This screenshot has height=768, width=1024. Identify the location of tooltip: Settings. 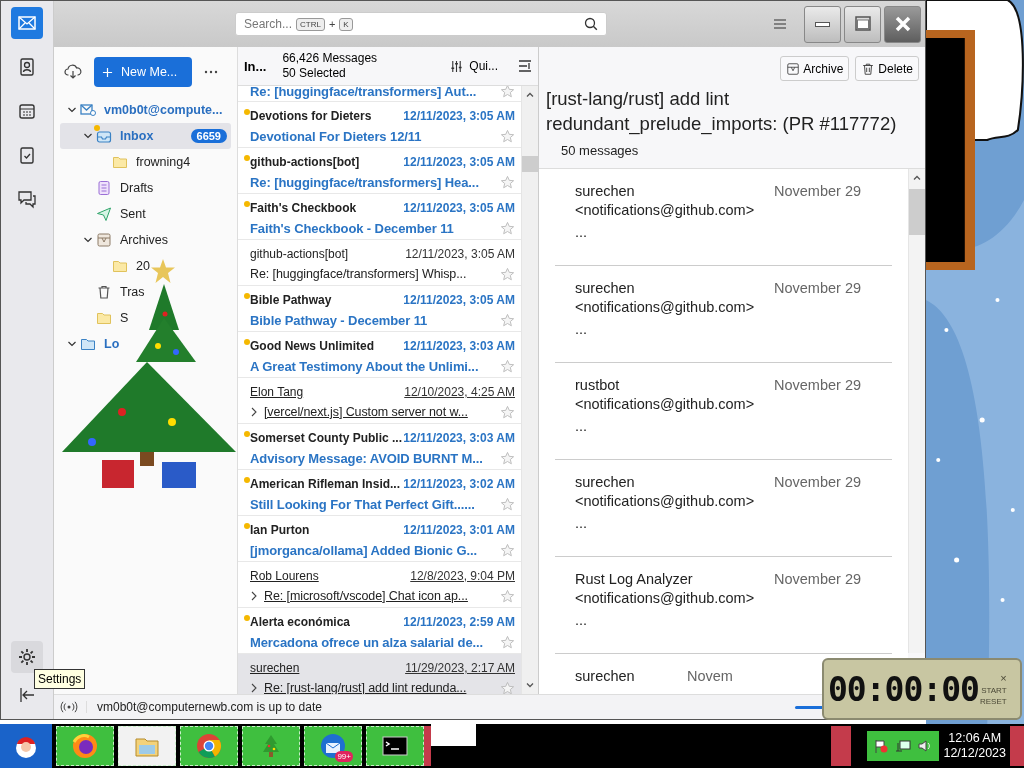
(60, 679).